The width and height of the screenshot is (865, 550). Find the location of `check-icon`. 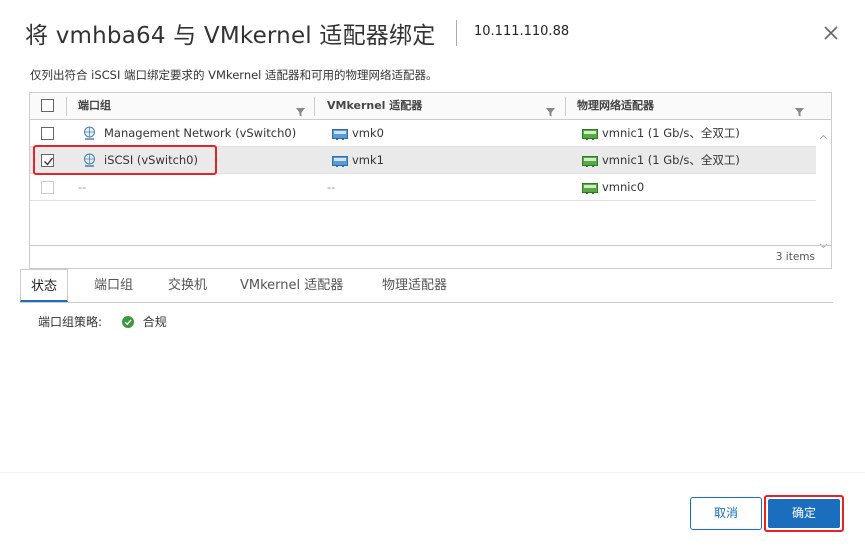

check-icon is located at coordinates (49, 161).